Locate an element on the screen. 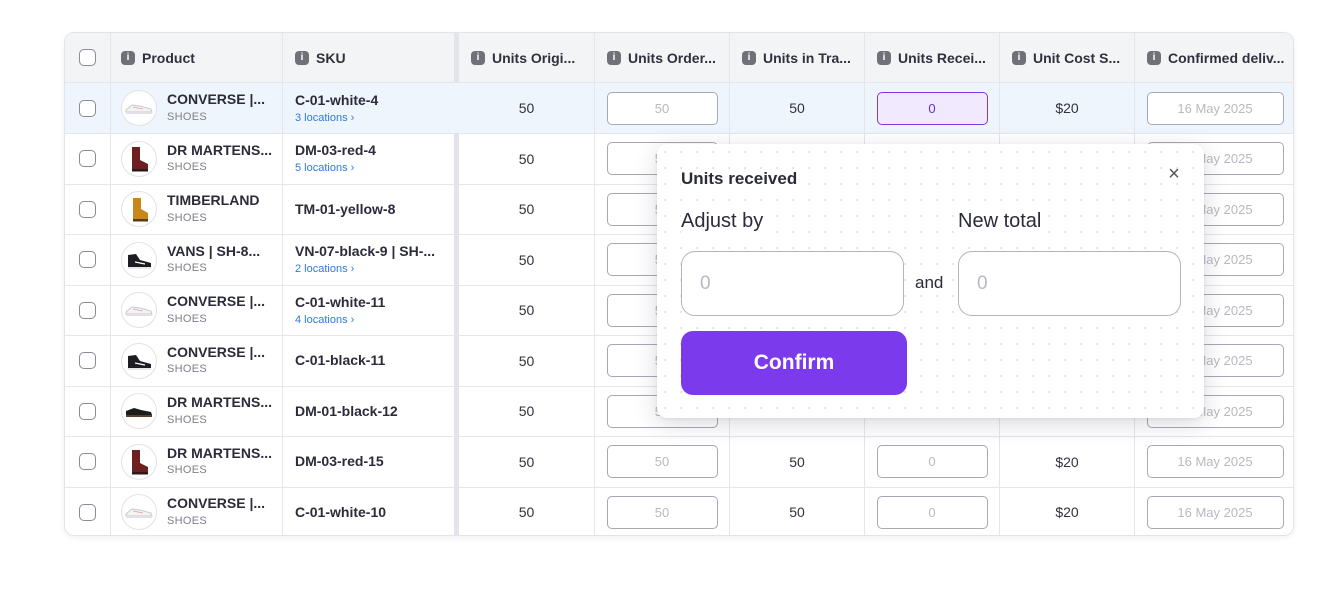 The width and height of the screenshot is (1326, 600). adjust-by-input: 0 is located at coordinates (792, 283).